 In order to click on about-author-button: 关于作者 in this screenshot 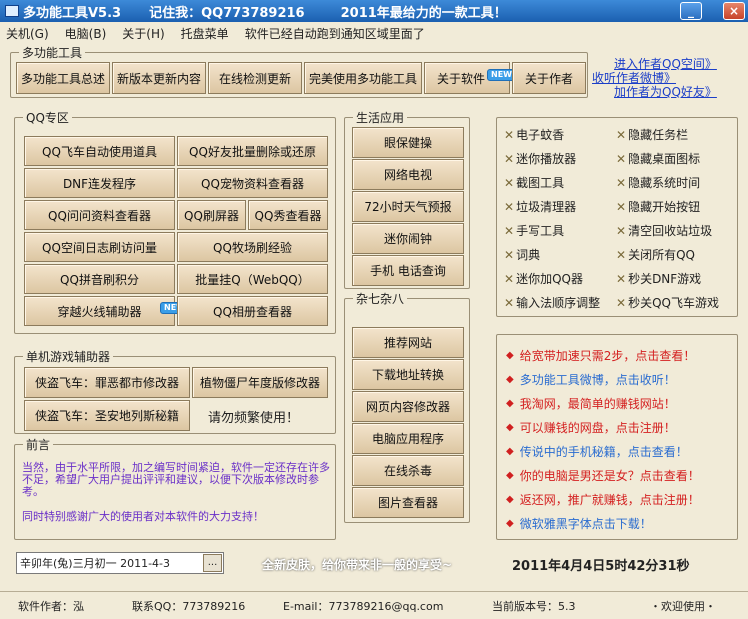, I will do `click(549, 78)`.